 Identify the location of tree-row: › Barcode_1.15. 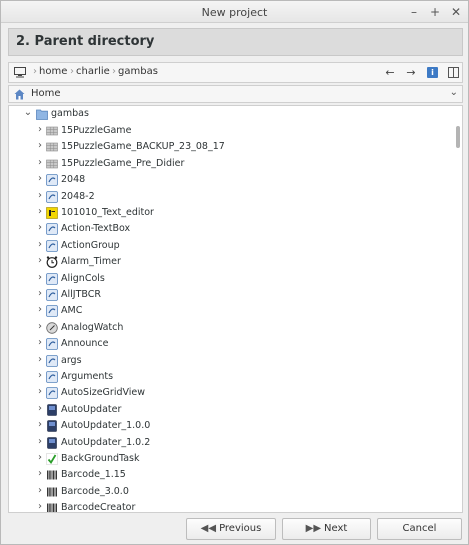
(229, 475).